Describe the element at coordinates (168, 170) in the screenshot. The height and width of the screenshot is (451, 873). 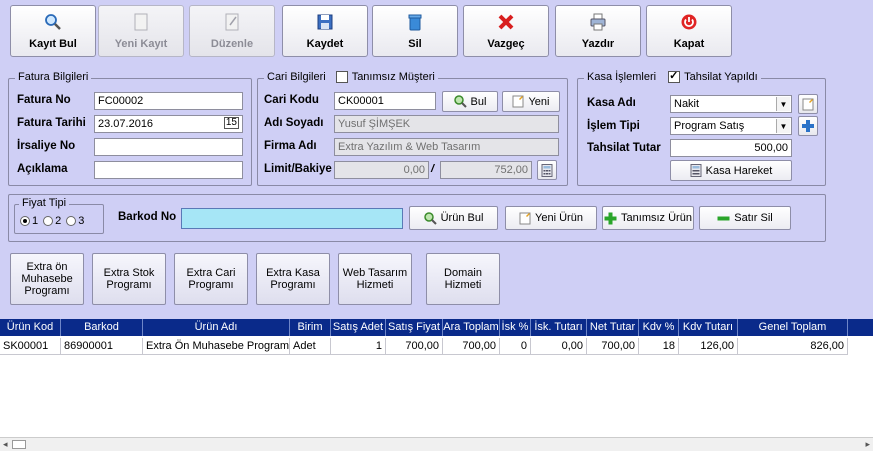
I see `description-field` at that location.